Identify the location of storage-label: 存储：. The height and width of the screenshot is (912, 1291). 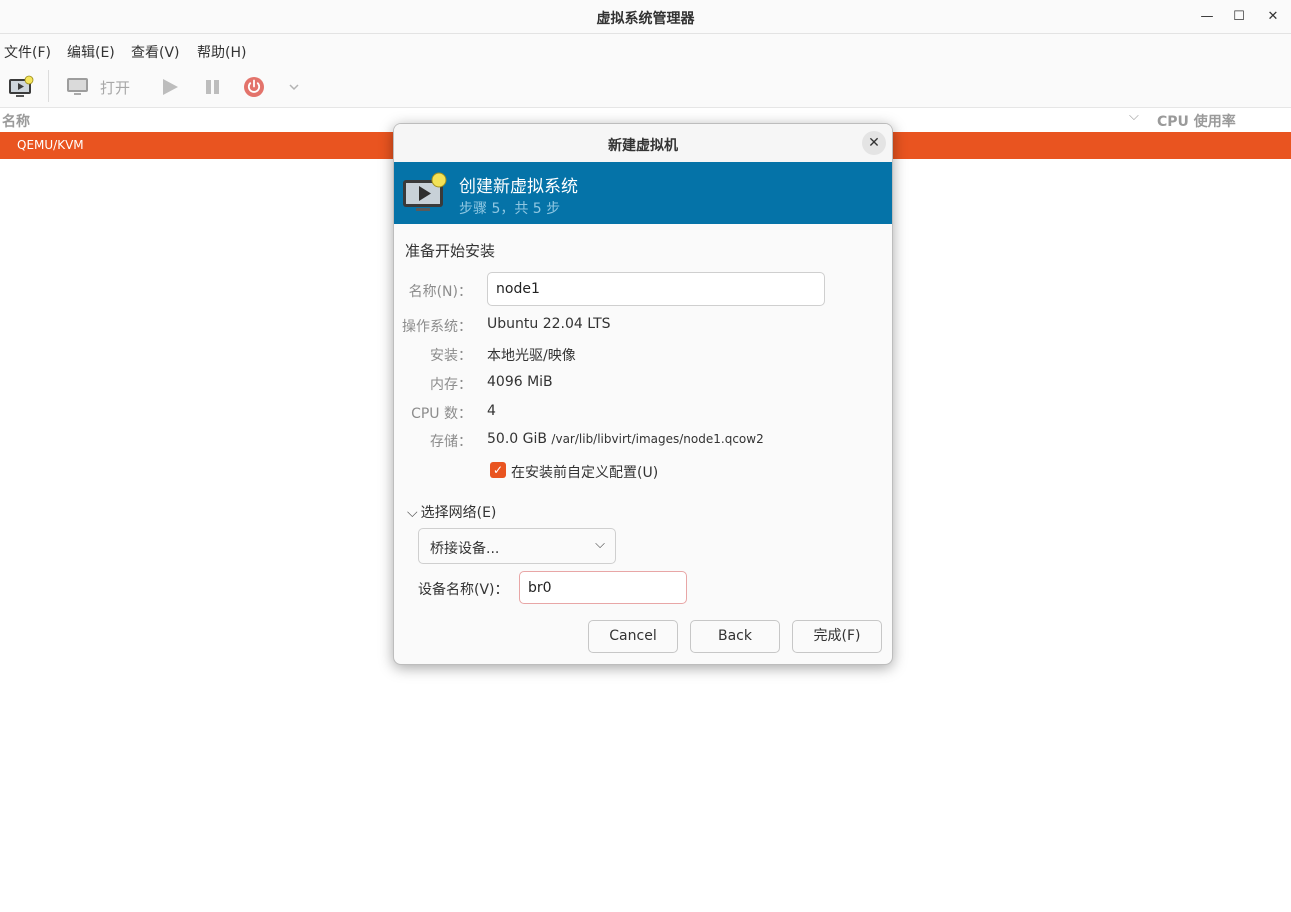
(451, 442).